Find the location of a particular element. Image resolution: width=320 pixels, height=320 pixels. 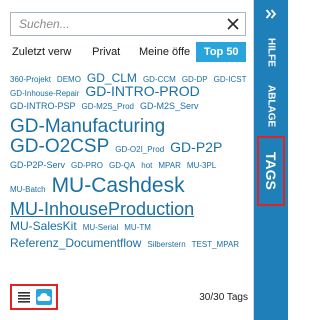

tag-cloud-row: GD-P2P-Serv GD-PRO GD-QA hot MPAR MU-3PL is located at coordinates (129, 168).